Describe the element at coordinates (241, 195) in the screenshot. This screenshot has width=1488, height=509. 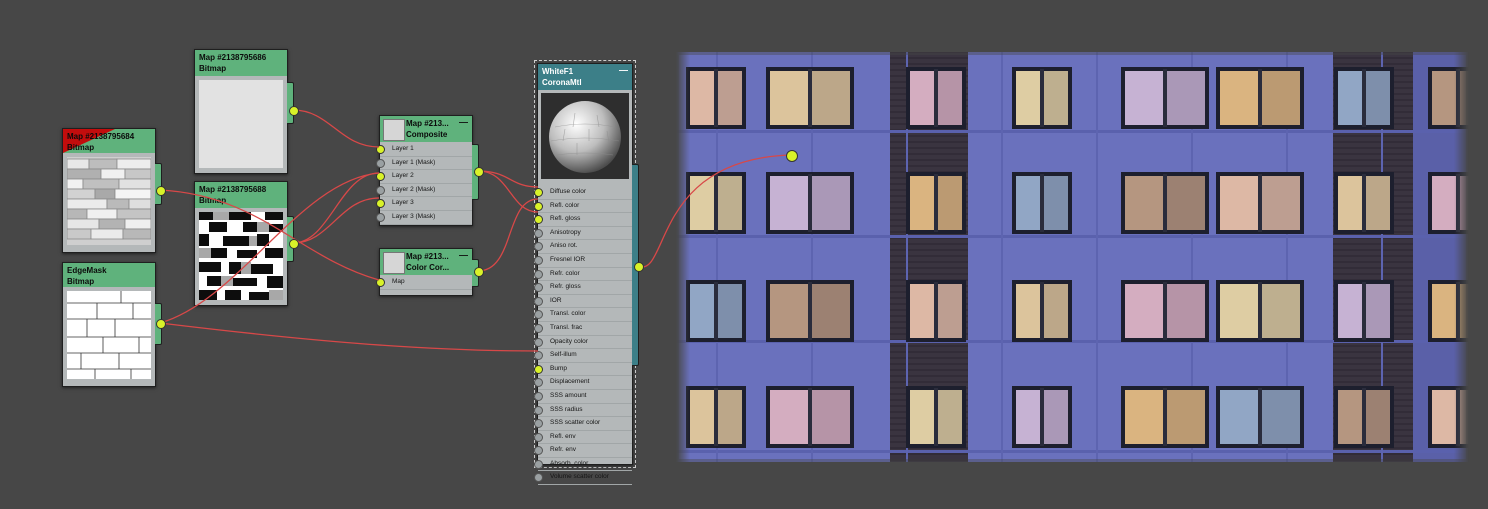
I see `node-header: Map #2138795688 Bitmap` at that location.